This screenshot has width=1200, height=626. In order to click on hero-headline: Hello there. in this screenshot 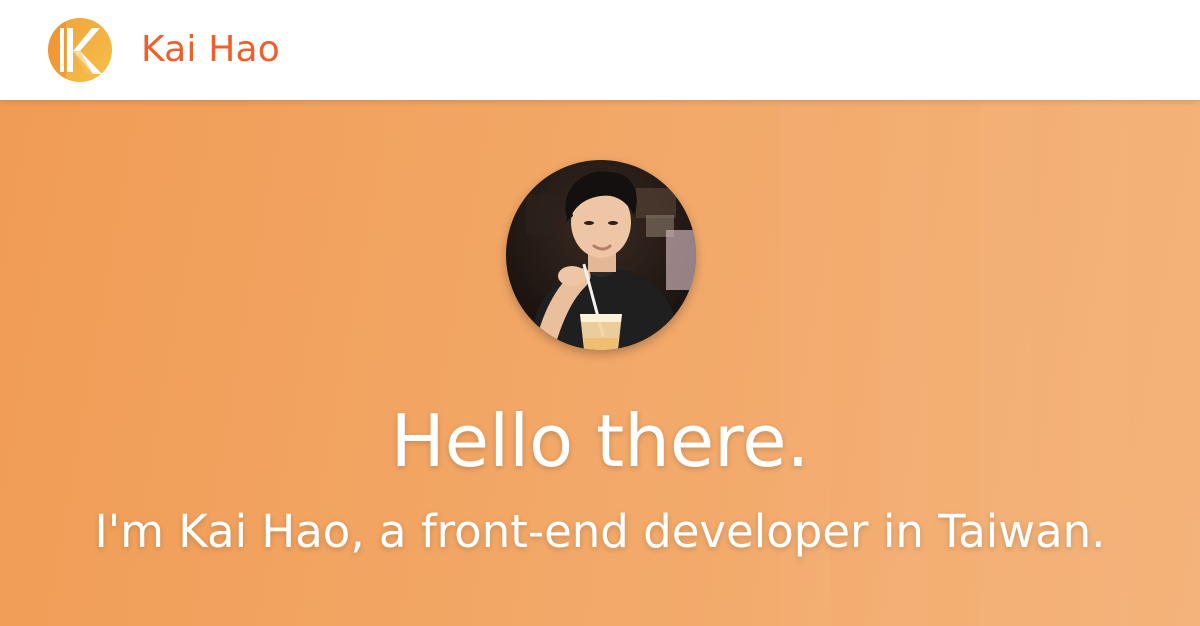, I will do `click(600, 441)`.